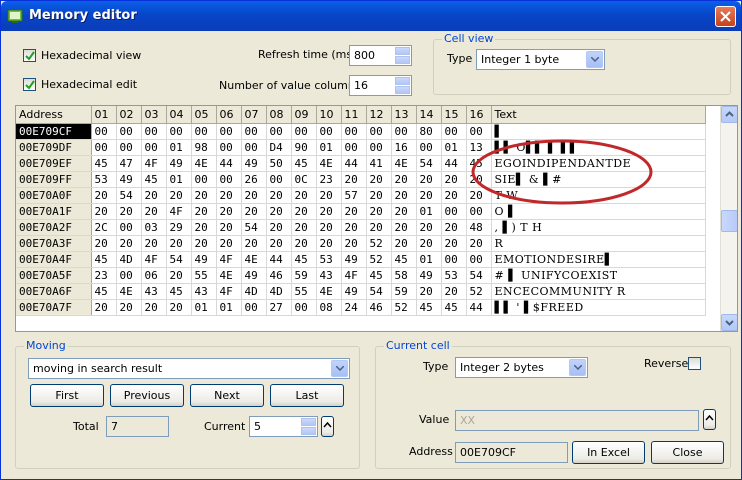 The width and height of the screenshot is (742, 480). I want to click on byte-cell: 29, so click(179, 227).